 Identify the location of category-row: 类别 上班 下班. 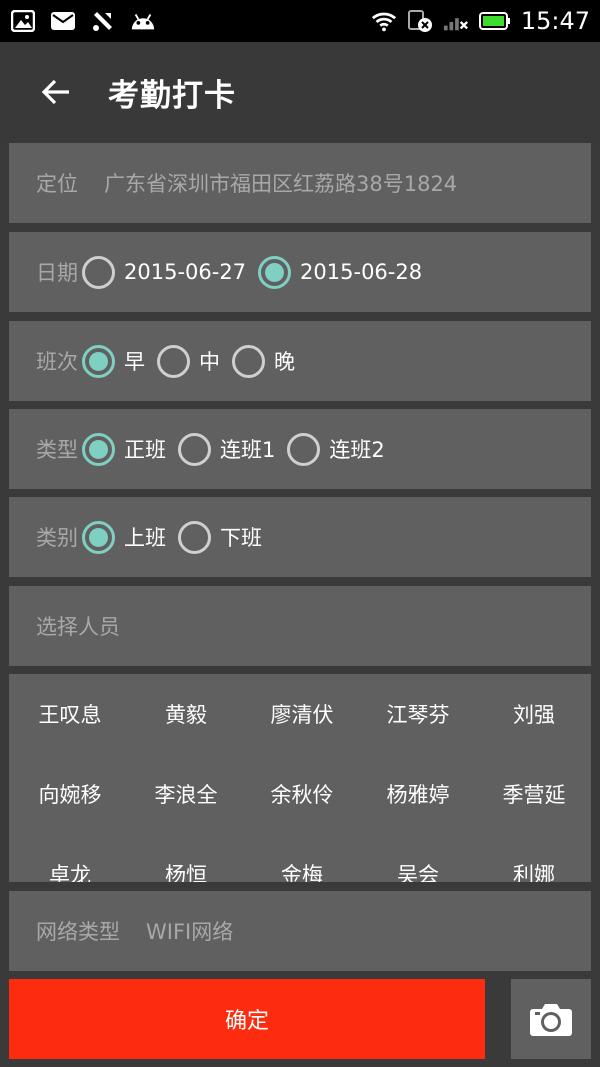
(300, 537).